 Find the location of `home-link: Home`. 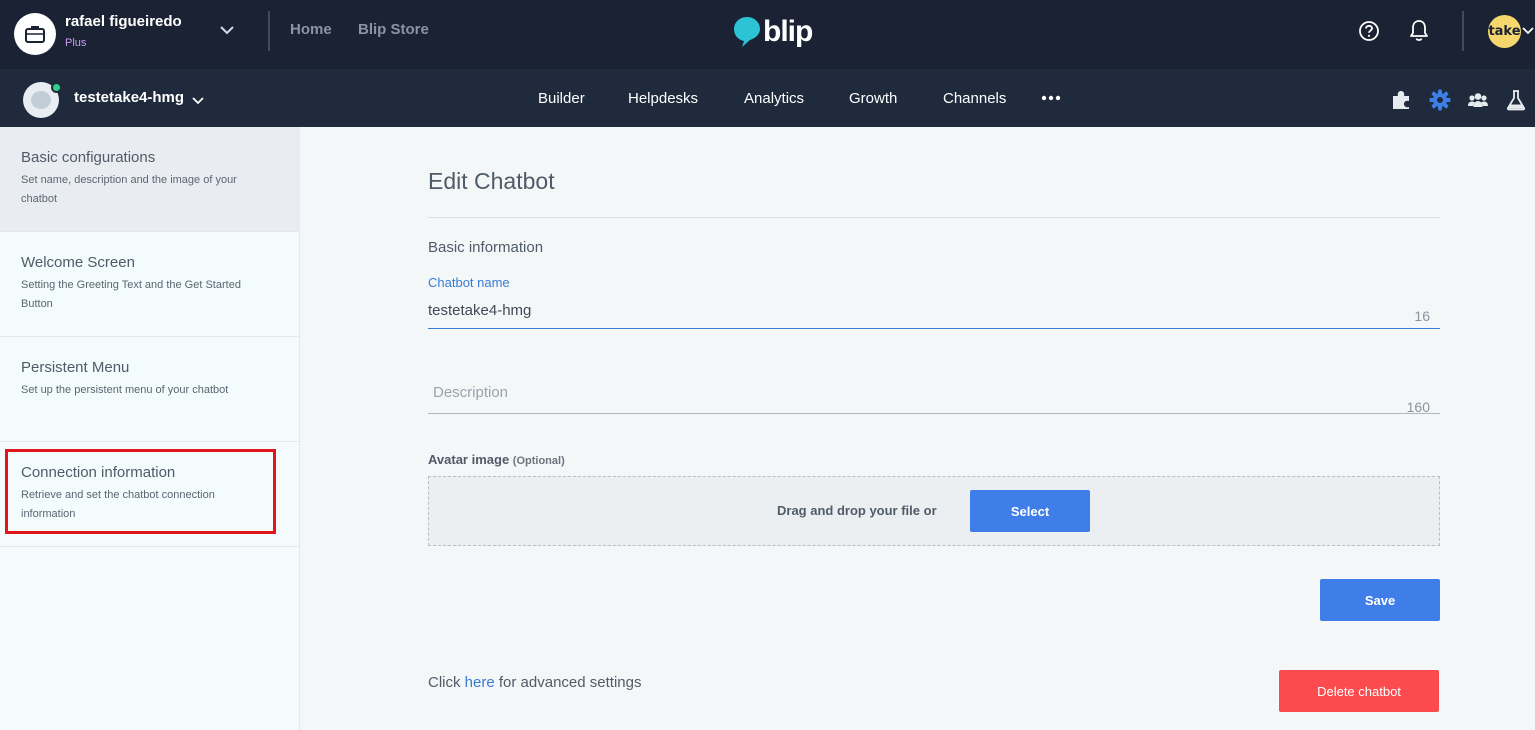

home-link: Home is located at coordinates (311, 29).